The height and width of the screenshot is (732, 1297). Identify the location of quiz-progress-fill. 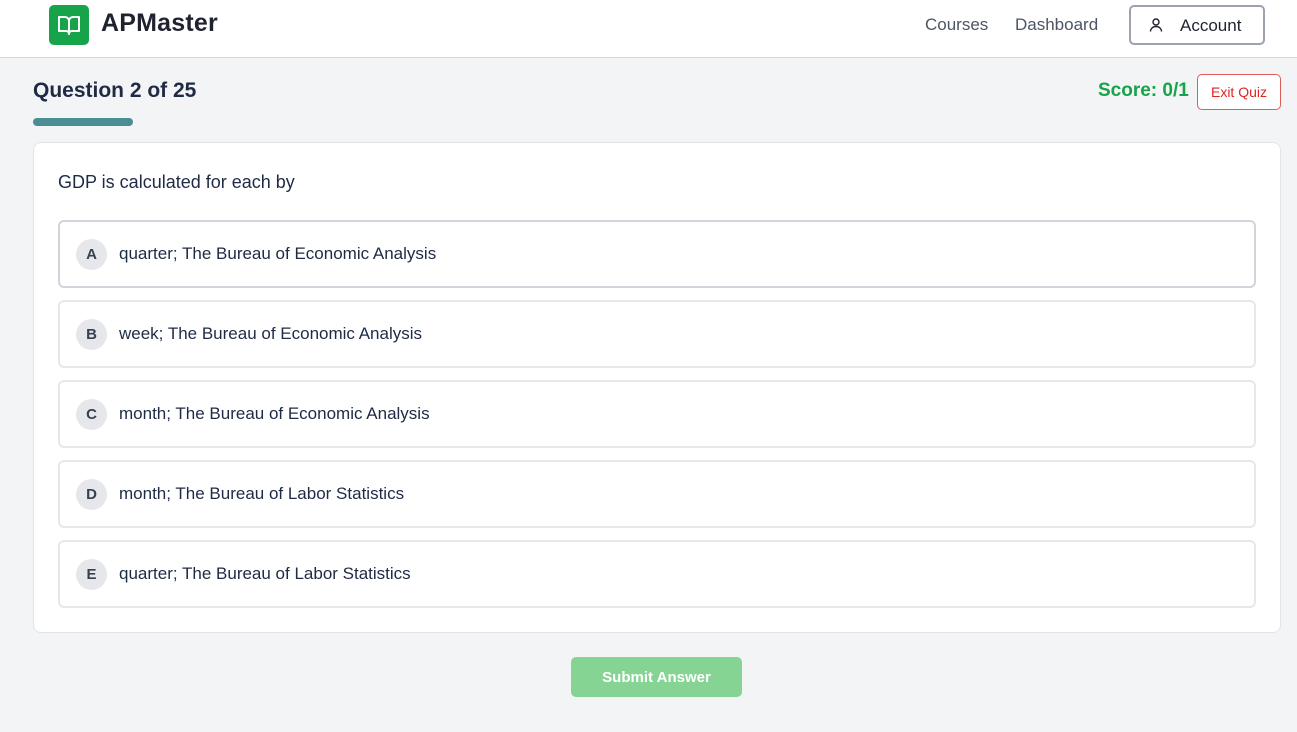
(83, 122).